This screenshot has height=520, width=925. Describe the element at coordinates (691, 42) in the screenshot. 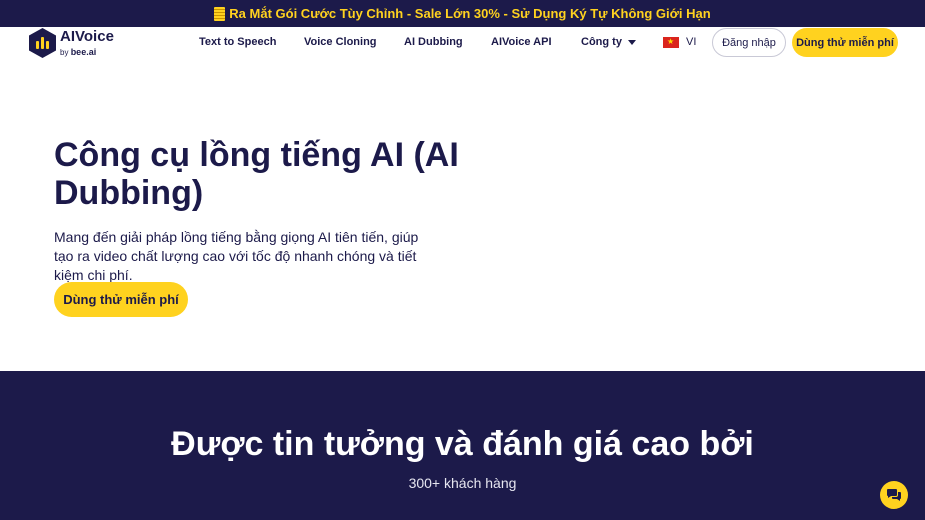

I see `language-code: VI` at that location.